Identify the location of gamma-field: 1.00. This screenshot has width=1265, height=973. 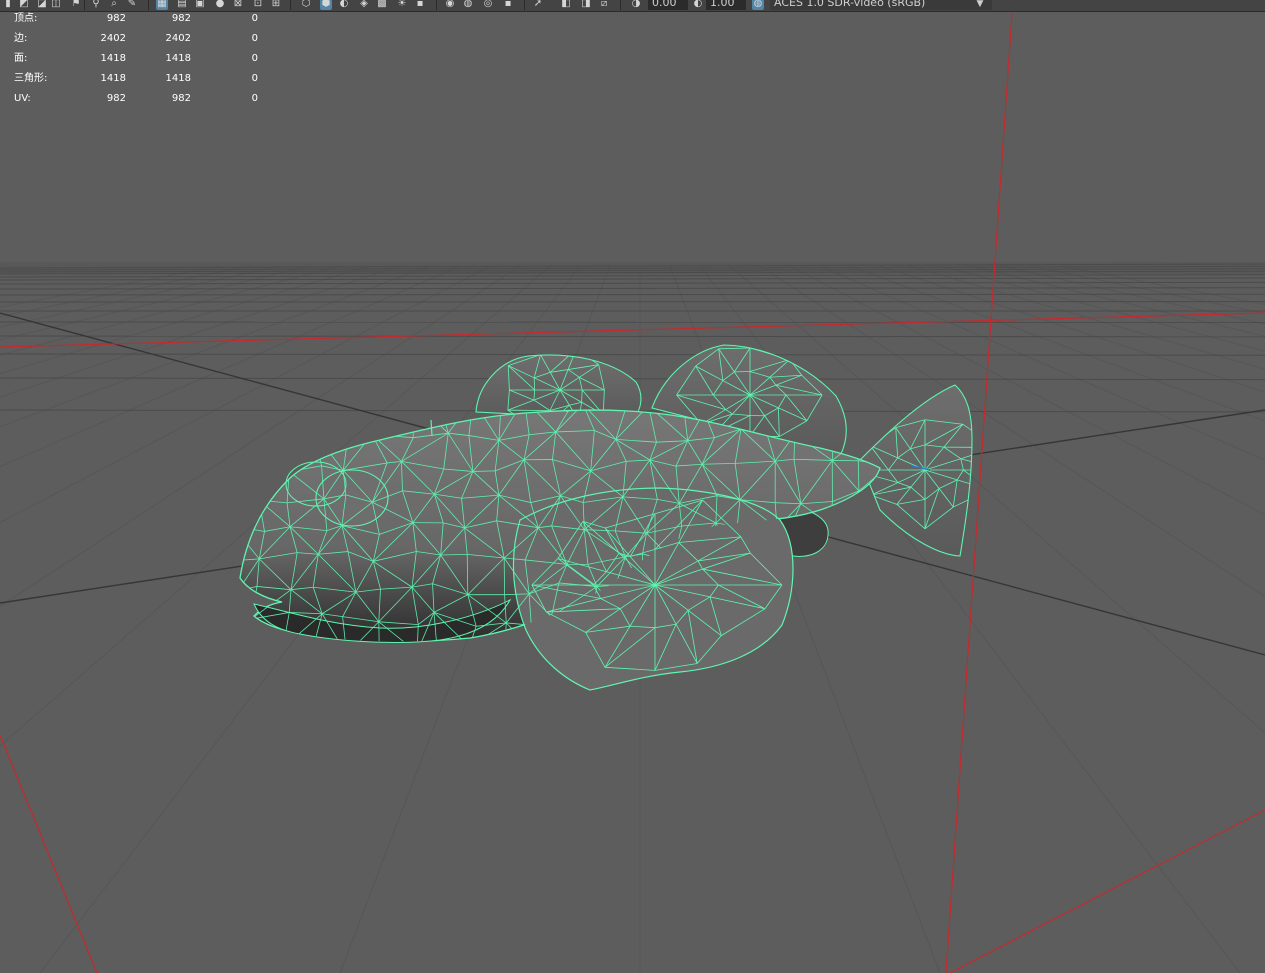
(726, 5).